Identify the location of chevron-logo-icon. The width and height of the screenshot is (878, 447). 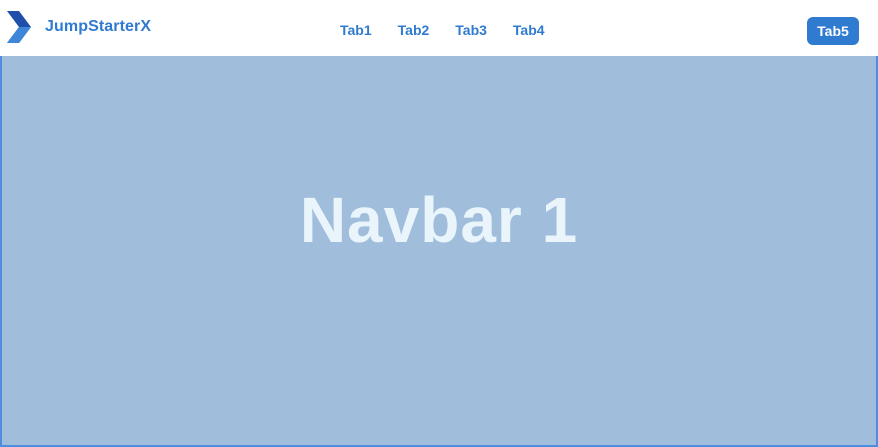
(19, 27).